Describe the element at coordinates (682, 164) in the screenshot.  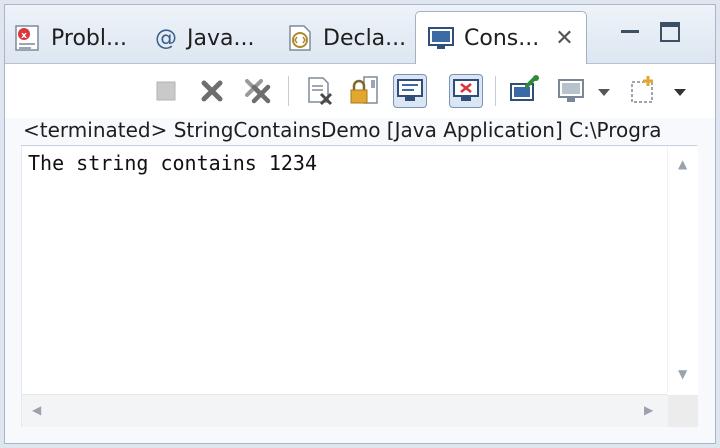
I see `scroll-up-icon: ▲` at that location.